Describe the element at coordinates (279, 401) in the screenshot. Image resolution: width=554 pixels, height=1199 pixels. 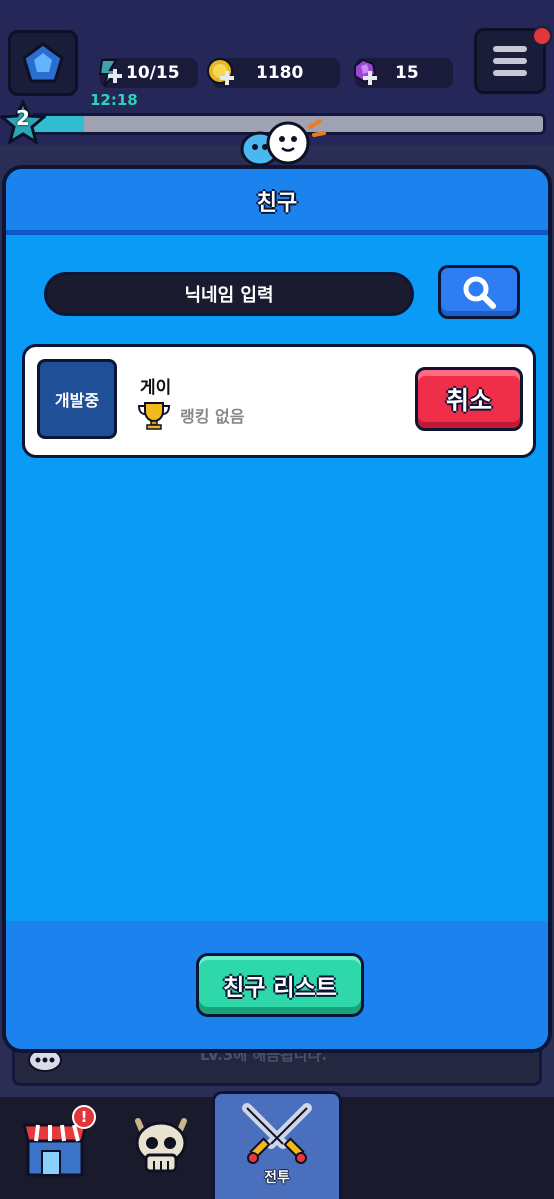
I see `friend-request-card: 개발중 게이 랭킹 없음 취소` at that location.